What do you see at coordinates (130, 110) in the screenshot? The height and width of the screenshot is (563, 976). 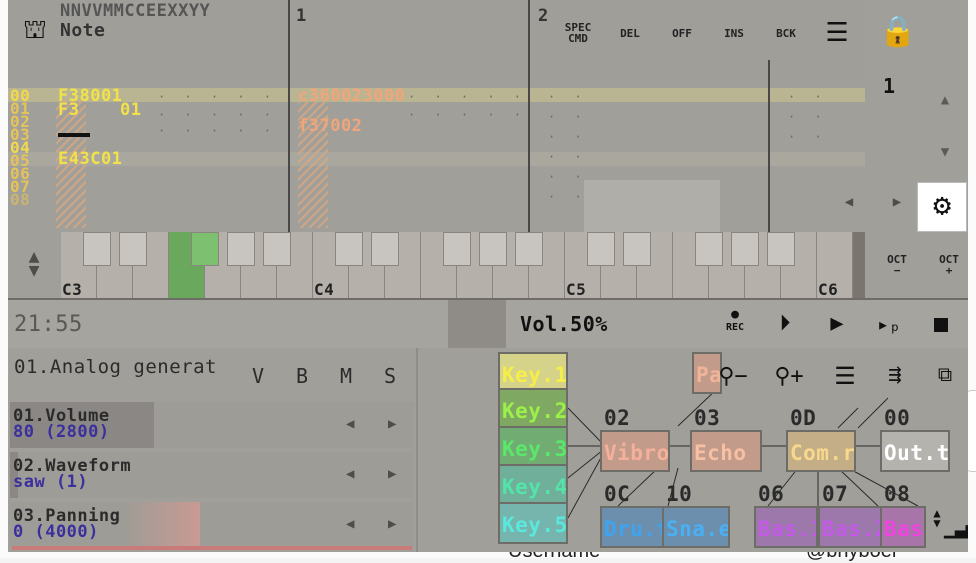 I see `note-cell: 01` at bounding box center [130, 110].